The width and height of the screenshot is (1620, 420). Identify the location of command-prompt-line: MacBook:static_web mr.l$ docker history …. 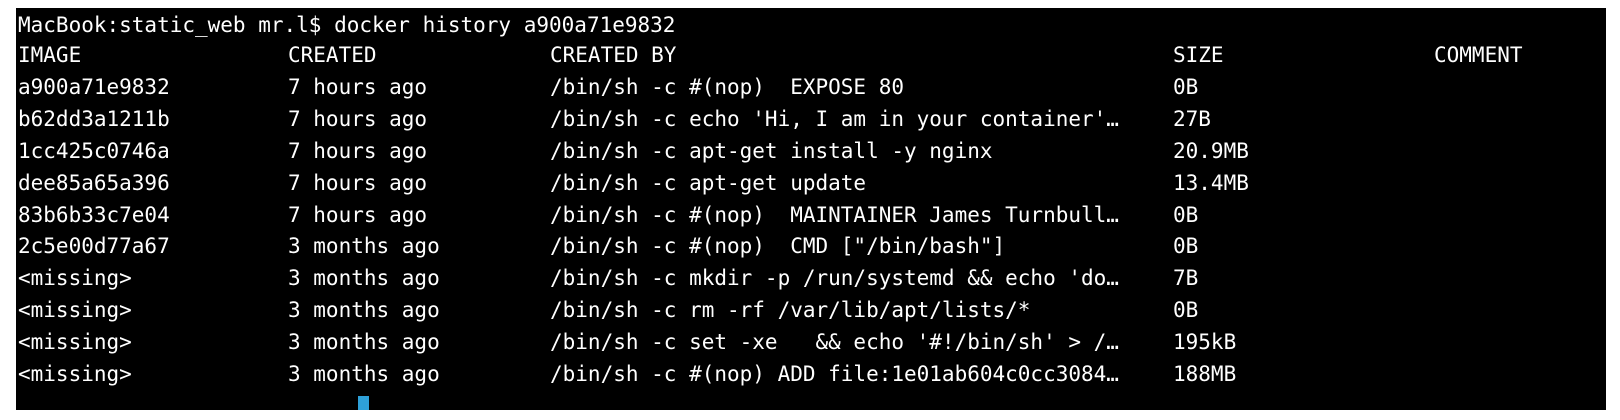
(347, 25).